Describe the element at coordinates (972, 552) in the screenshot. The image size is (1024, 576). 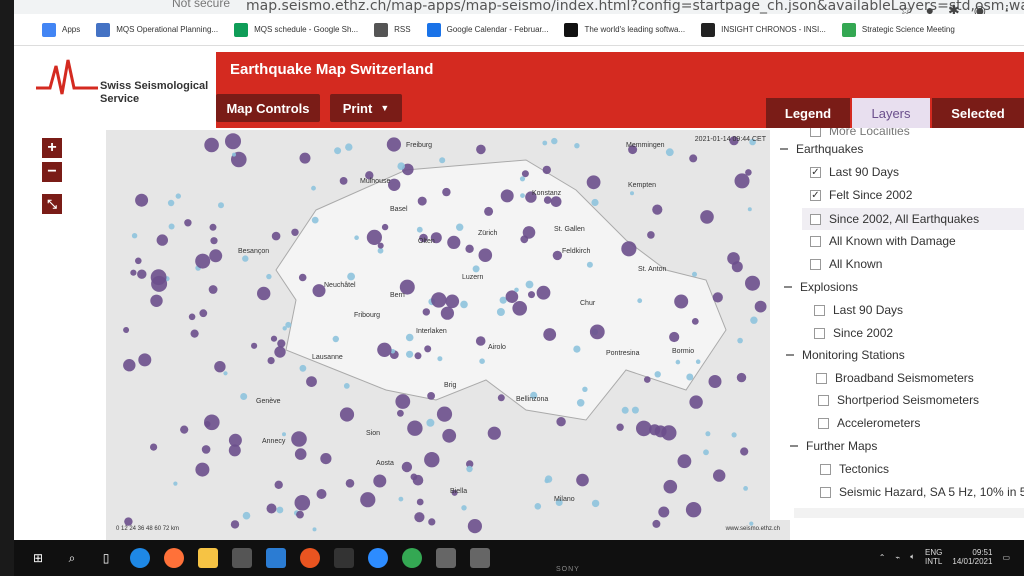
I see `clock-time: 09:51` at that location.